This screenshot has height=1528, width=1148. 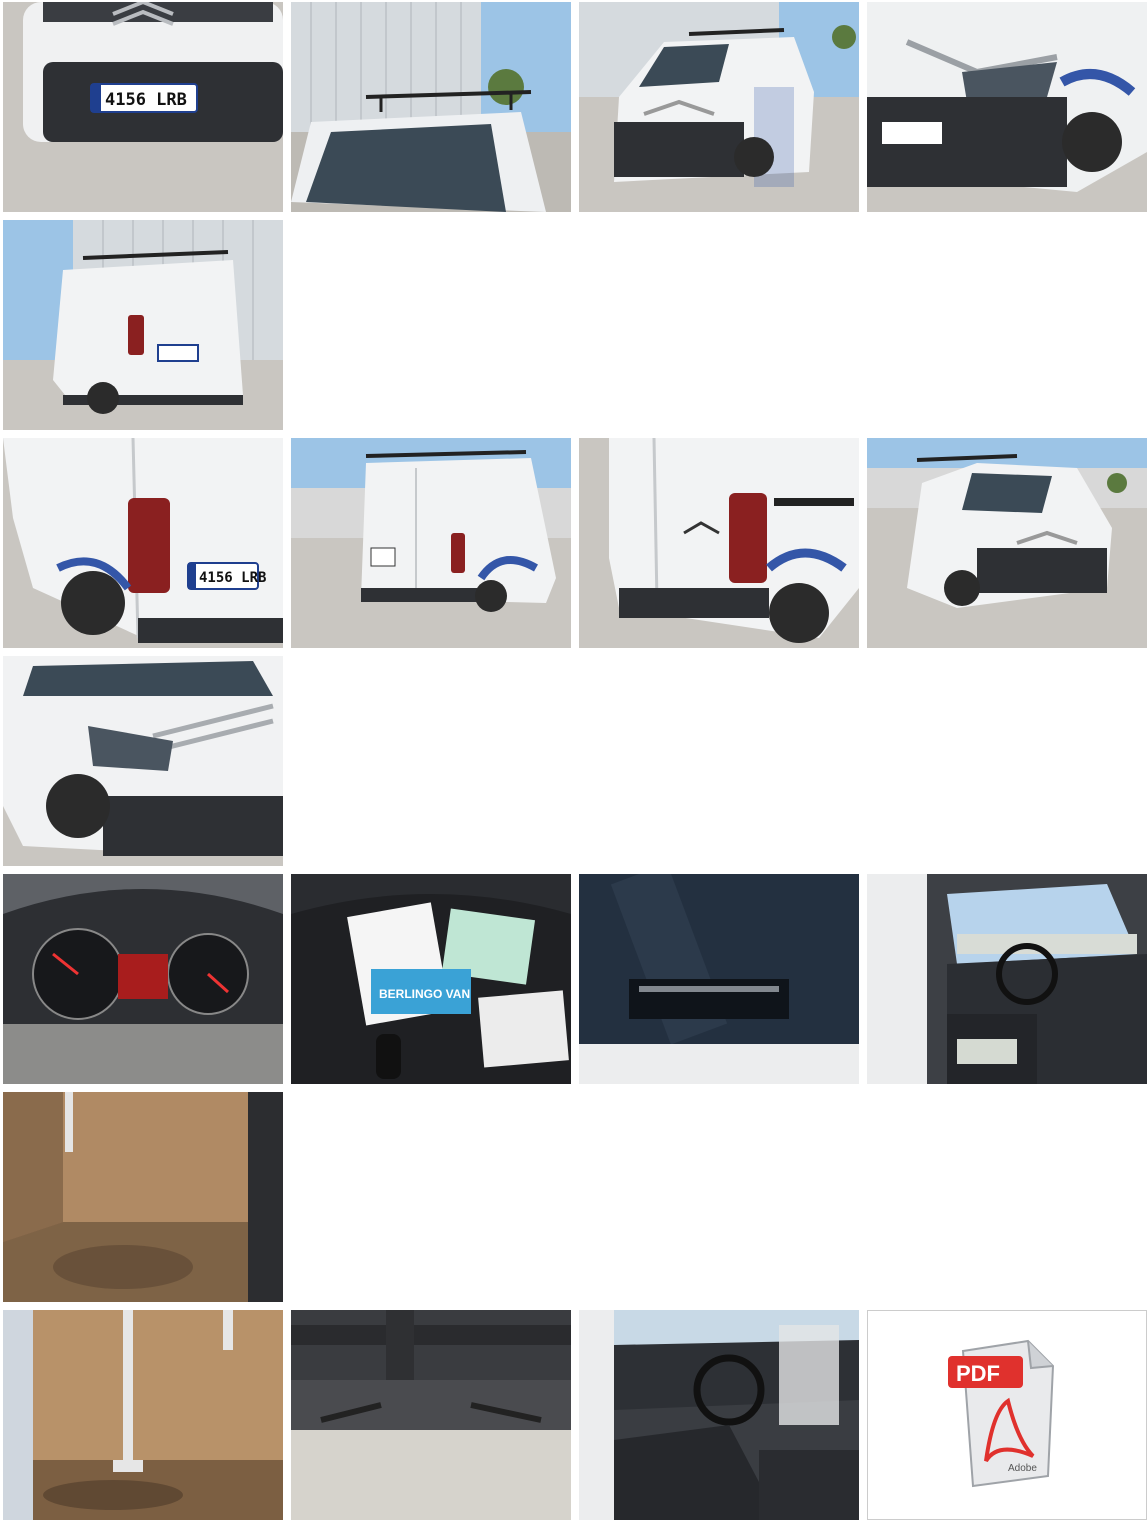 I want to click on van-roof-rack-photo, so click(x=431, y=107).